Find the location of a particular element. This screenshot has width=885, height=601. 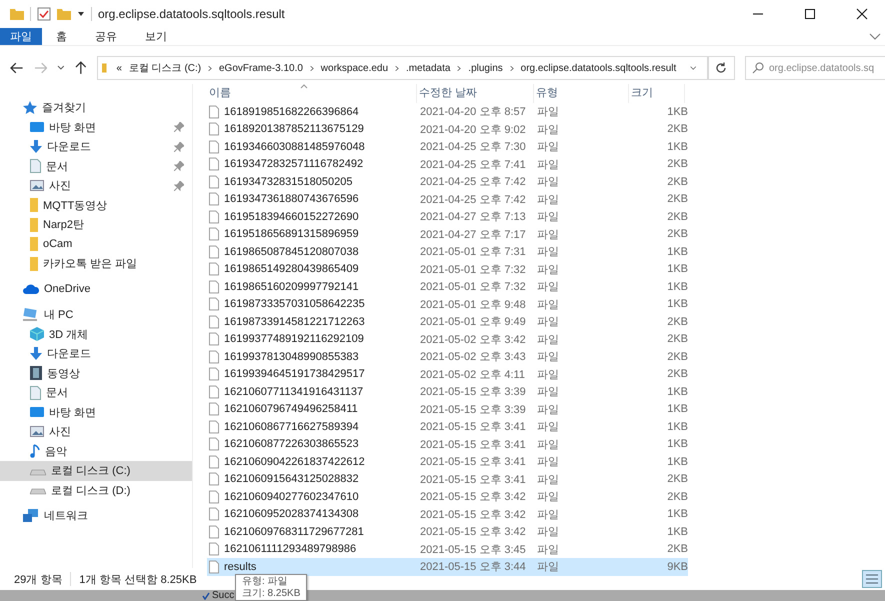

file-row: 1618919851682266396864 2021-04-20 오후 8:57 파일 1KB is located at coordinates (447, 111).